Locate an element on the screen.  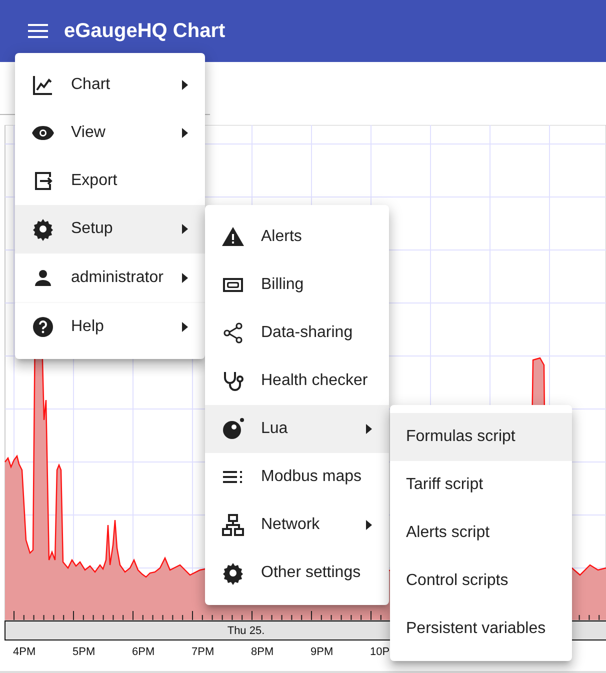
menu-item: administrator is located at coordinates (110, 278).